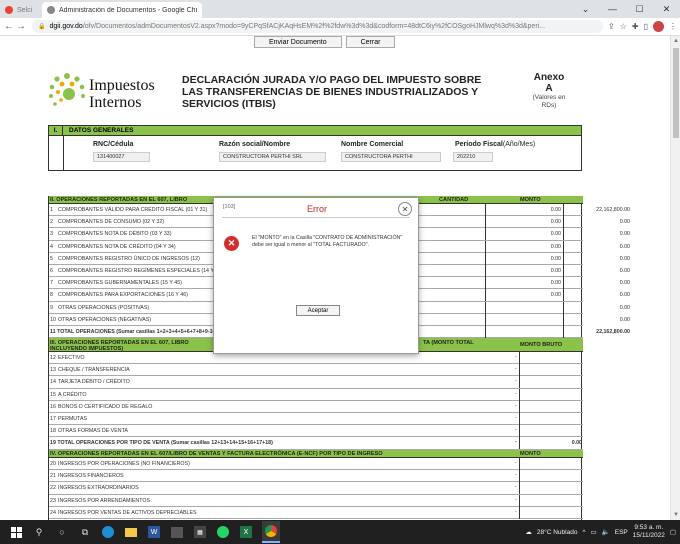  I want to click on search-icon: ⚲, so click(39, 532).